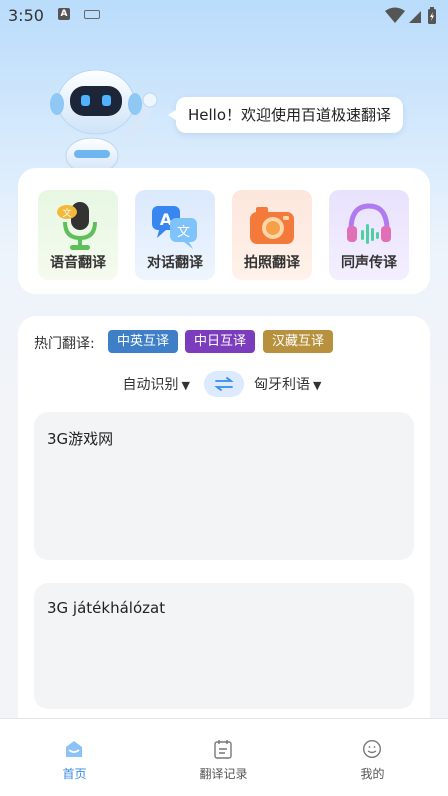 The width and height of the screenshot is (448, 796). I want to click on tab-profile-label: 我的, so click(372, 774).